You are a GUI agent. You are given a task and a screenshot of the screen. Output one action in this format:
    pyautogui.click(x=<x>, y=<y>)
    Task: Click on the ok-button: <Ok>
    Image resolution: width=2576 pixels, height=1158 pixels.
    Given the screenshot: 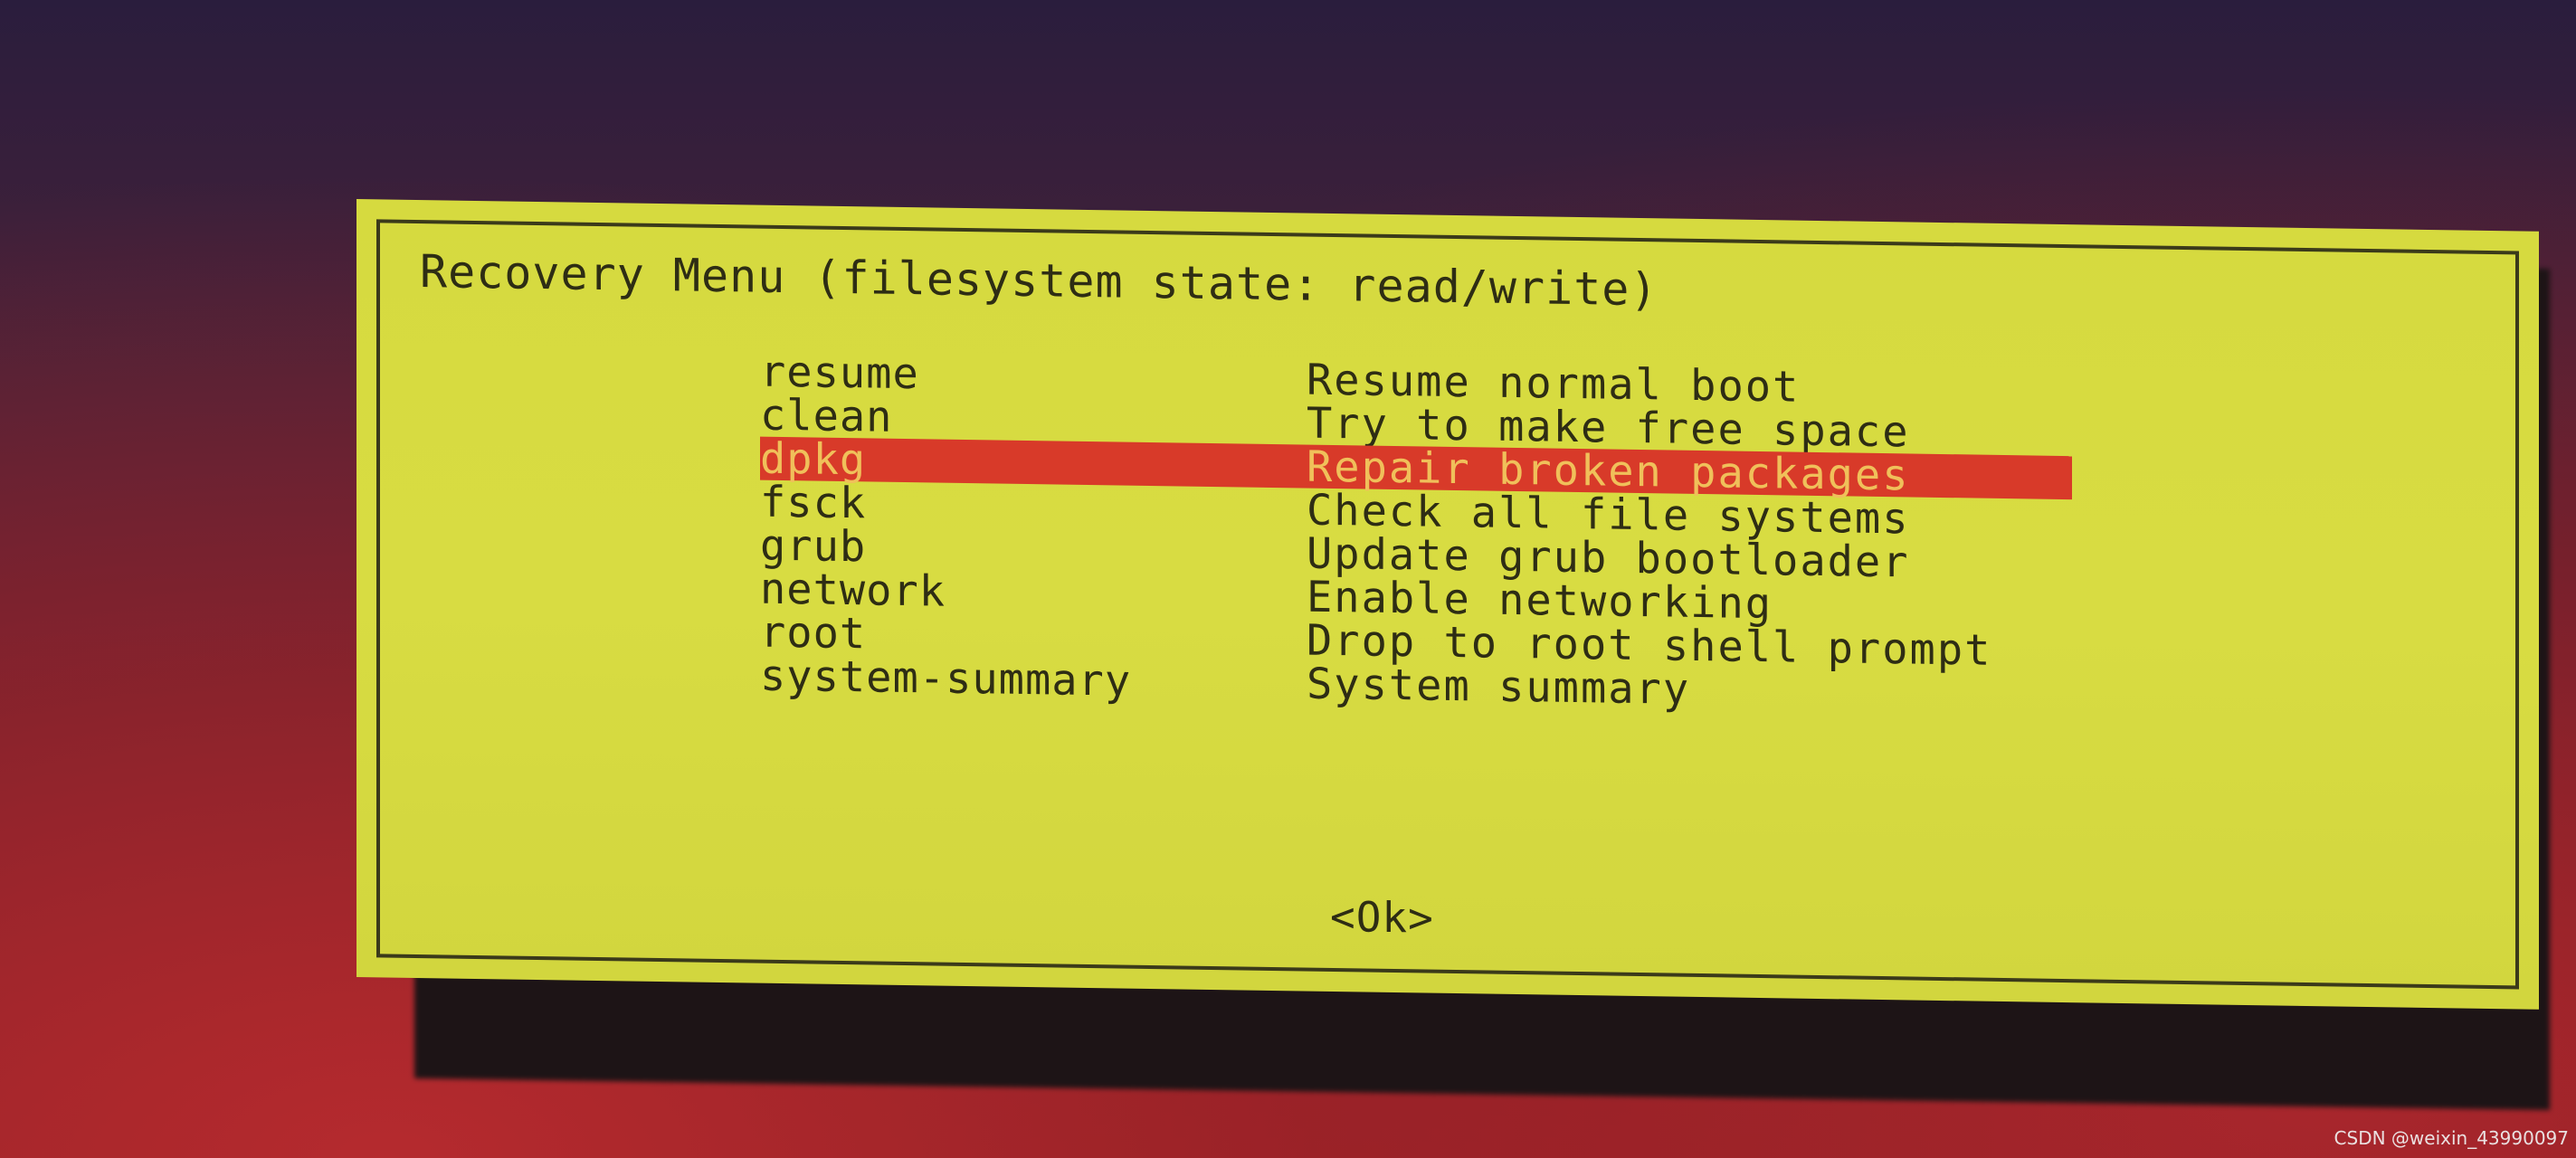 What is the action you would take?
    pyautogui.click(x=1382, y=917)
    